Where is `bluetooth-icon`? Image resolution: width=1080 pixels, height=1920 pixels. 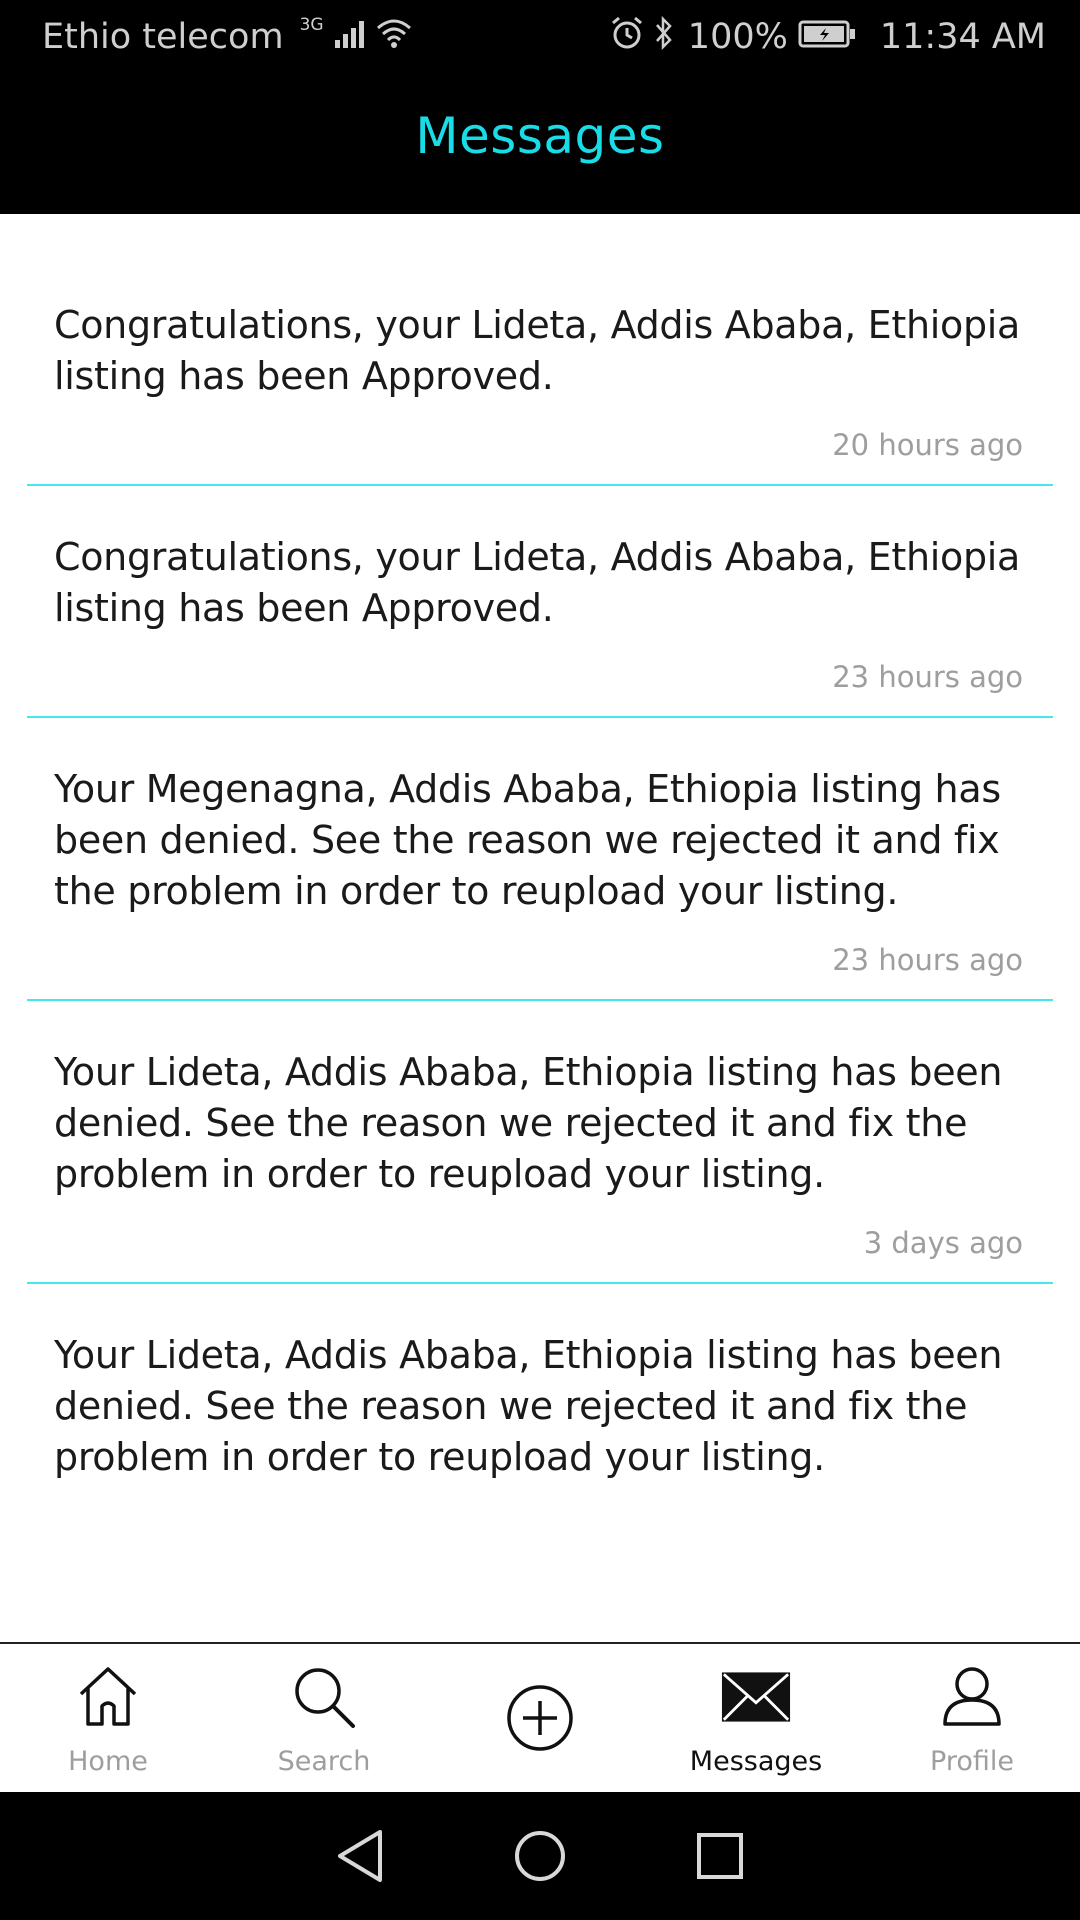 bluetooth-icon is located at coordinates (664, 37).